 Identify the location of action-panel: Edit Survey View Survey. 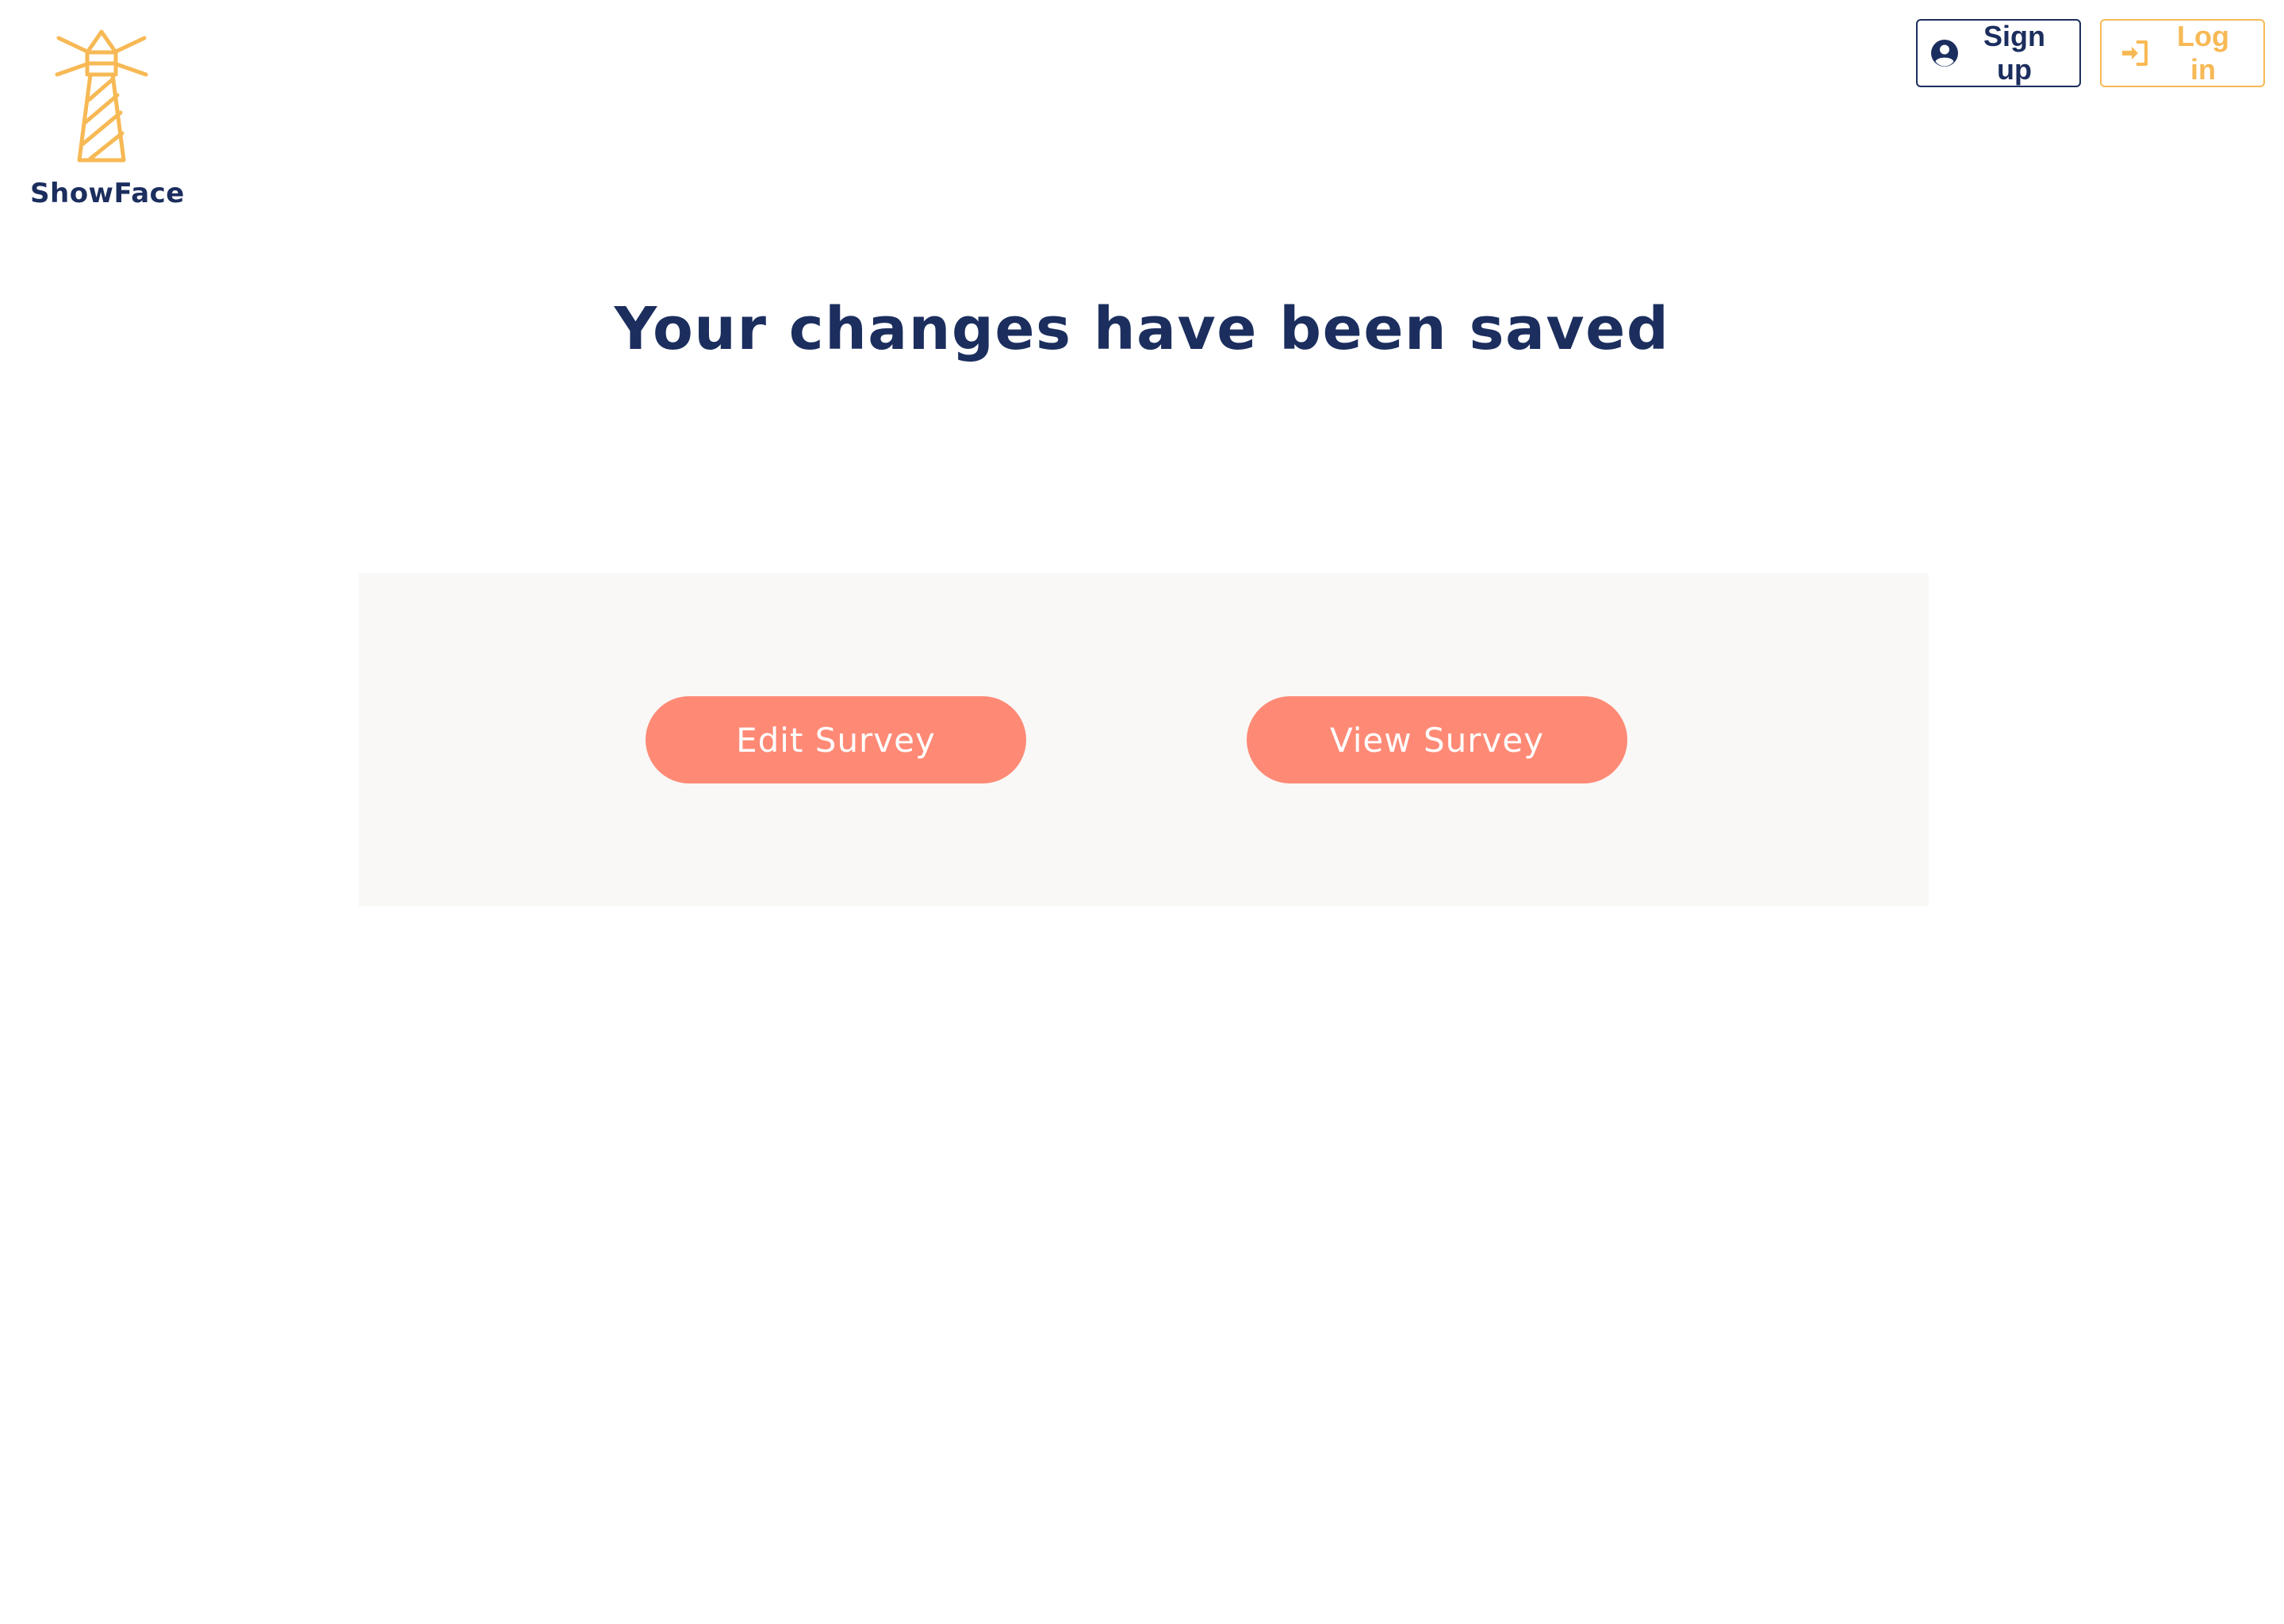
(1143, 739).